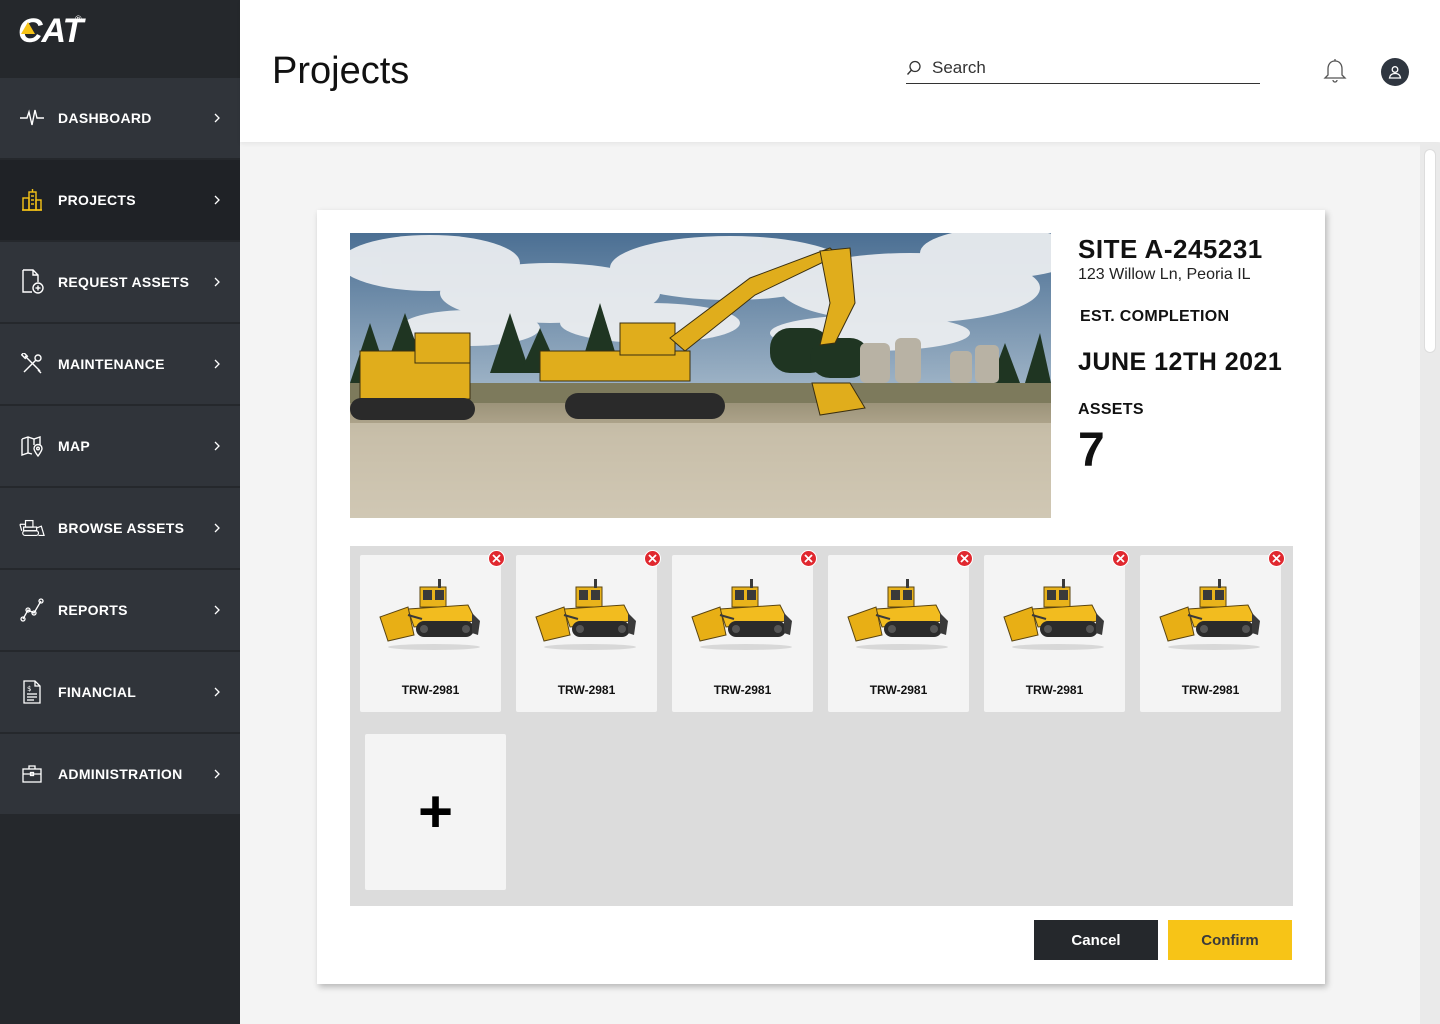 The height and width of the screenshot is (1024, 1440). What do you see at coordinates (32, 610) in the screenshot?
I see `chart-nodes-icon` at bounding box center [32, 610].